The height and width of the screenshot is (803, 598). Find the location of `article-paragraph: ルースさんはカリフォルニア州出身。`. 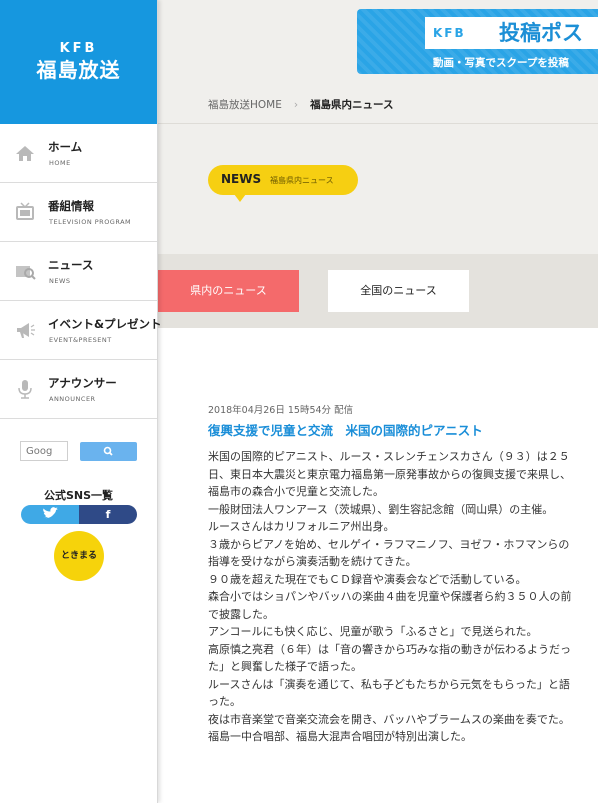

article-paragraph: ルースさんはカリフォルニア州出身。 is located at coordinates (301, 526).